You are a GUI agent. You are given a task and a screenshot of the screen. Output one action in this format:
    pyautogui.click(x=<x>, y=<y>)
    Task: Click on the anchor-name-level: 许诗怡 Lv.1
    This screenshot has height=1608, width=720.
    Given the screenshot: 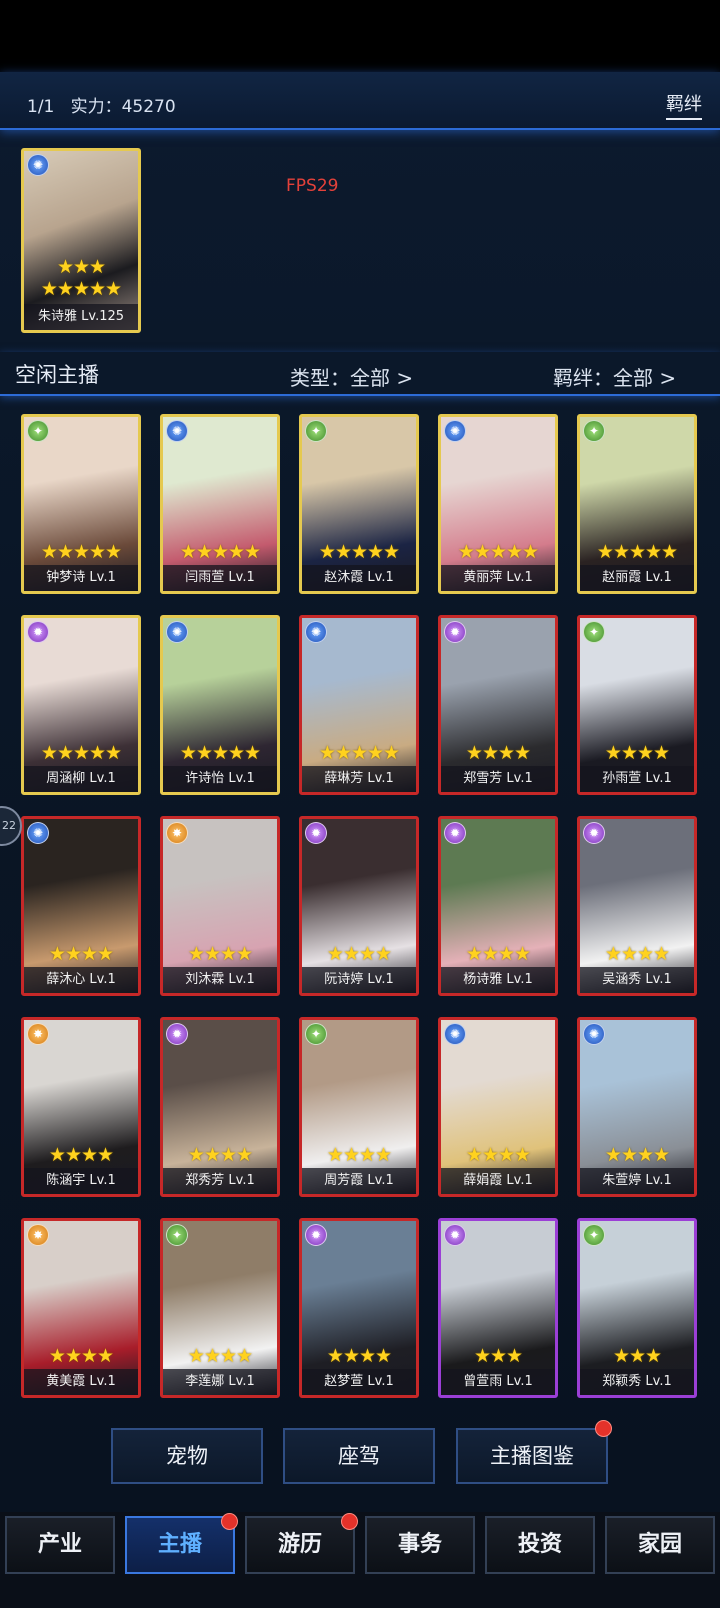 What is the action you would take?
    pyautogui.click(x=220, y=779)
    